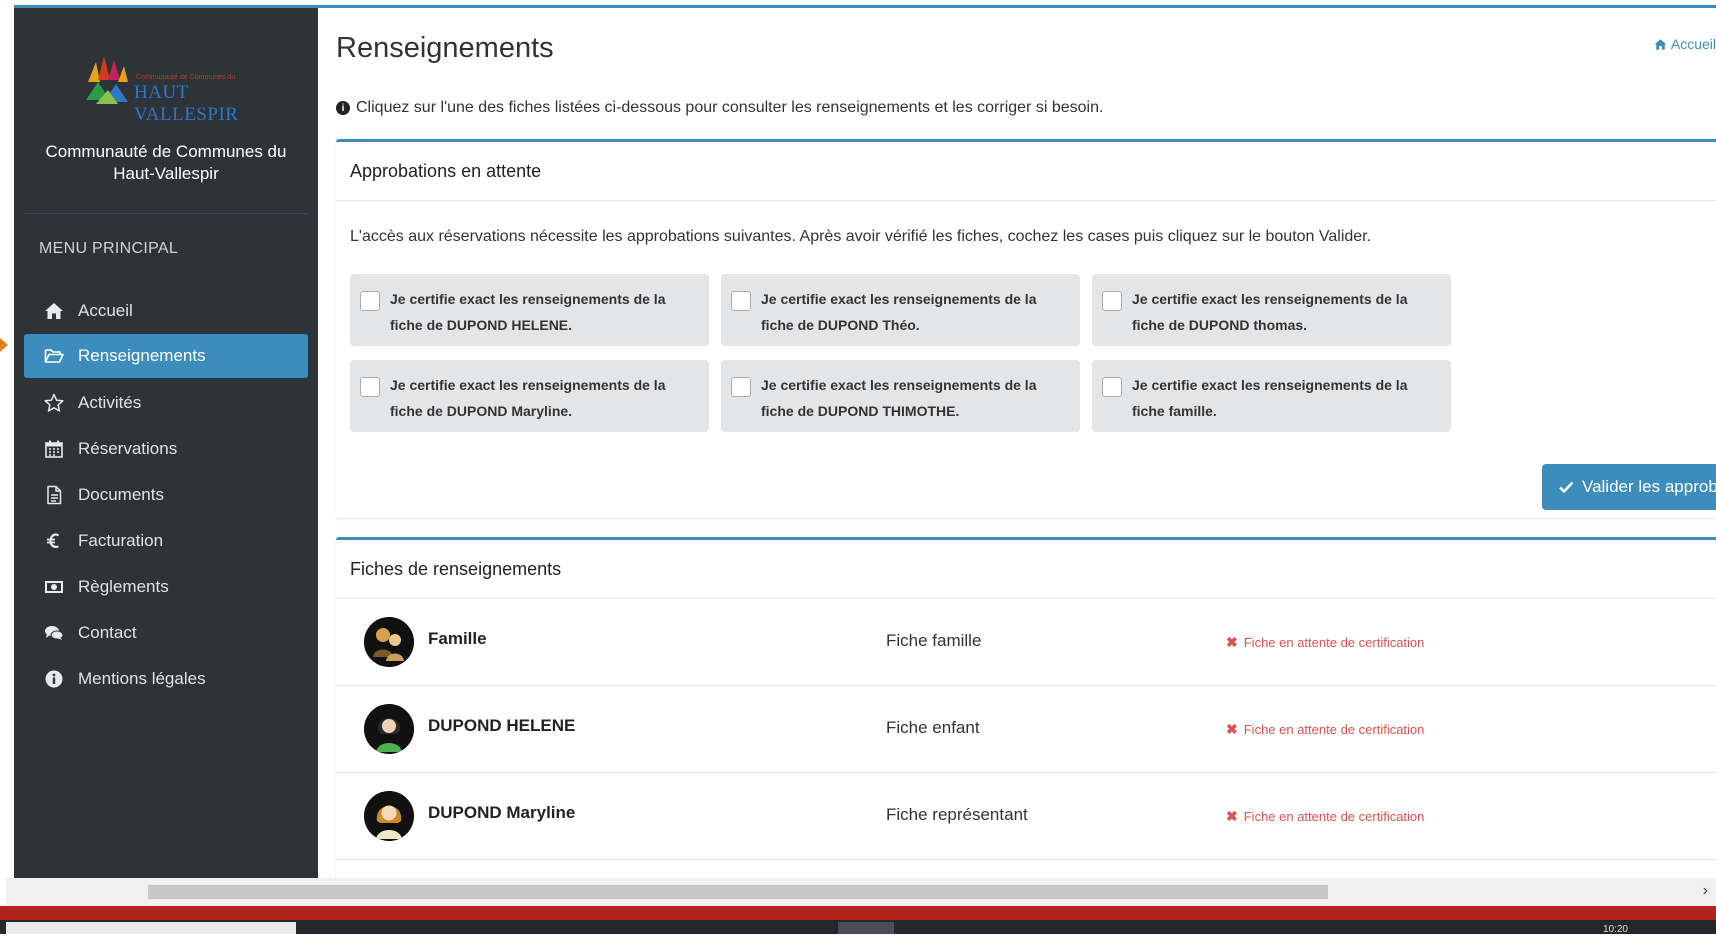 The width and height of the screenshot is (1716, 946). I want to click on taskbar-app-button, so click(866, 928).